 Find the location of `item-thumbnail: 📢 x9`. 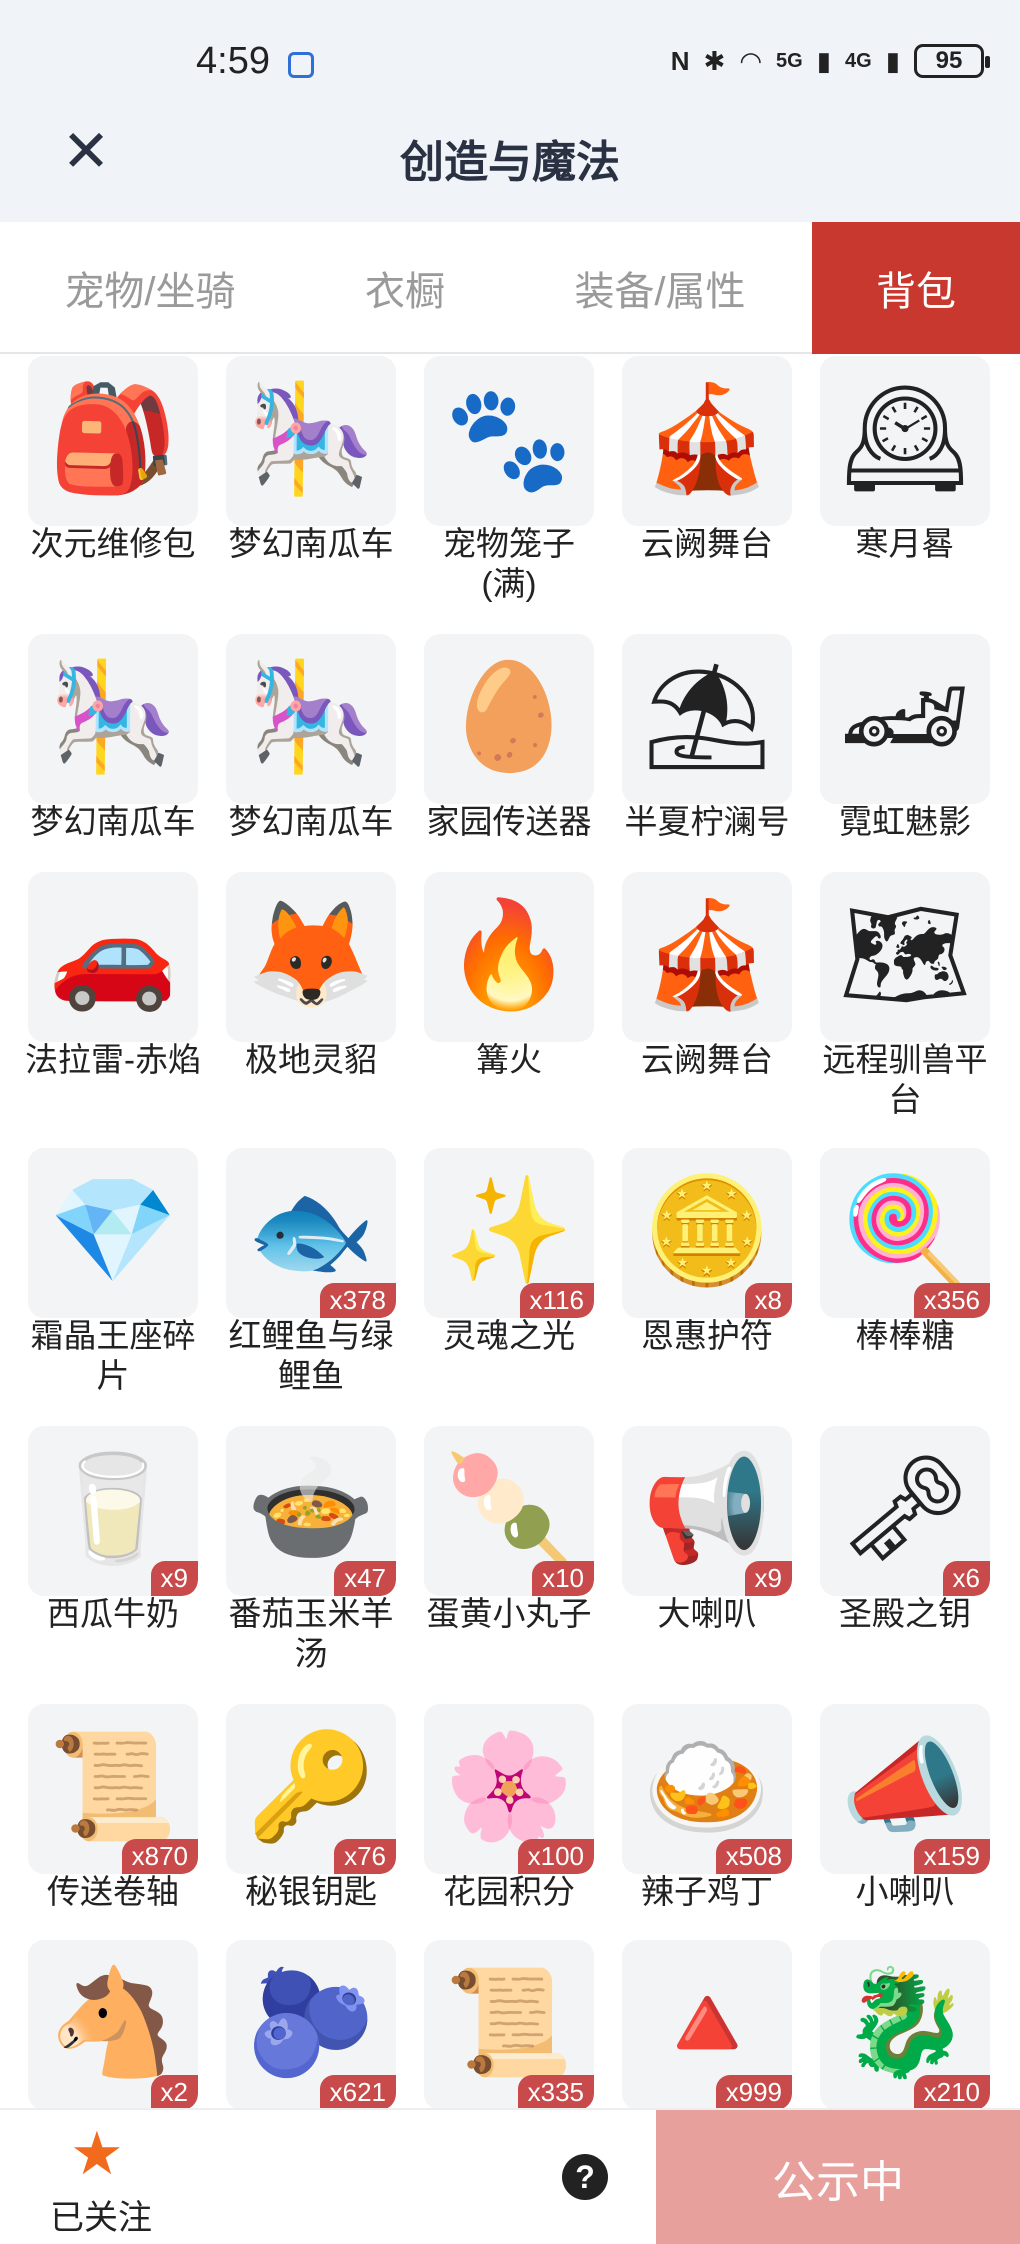

item-thumbnail: 📢 x9 is located at coordinates (707, 1511).